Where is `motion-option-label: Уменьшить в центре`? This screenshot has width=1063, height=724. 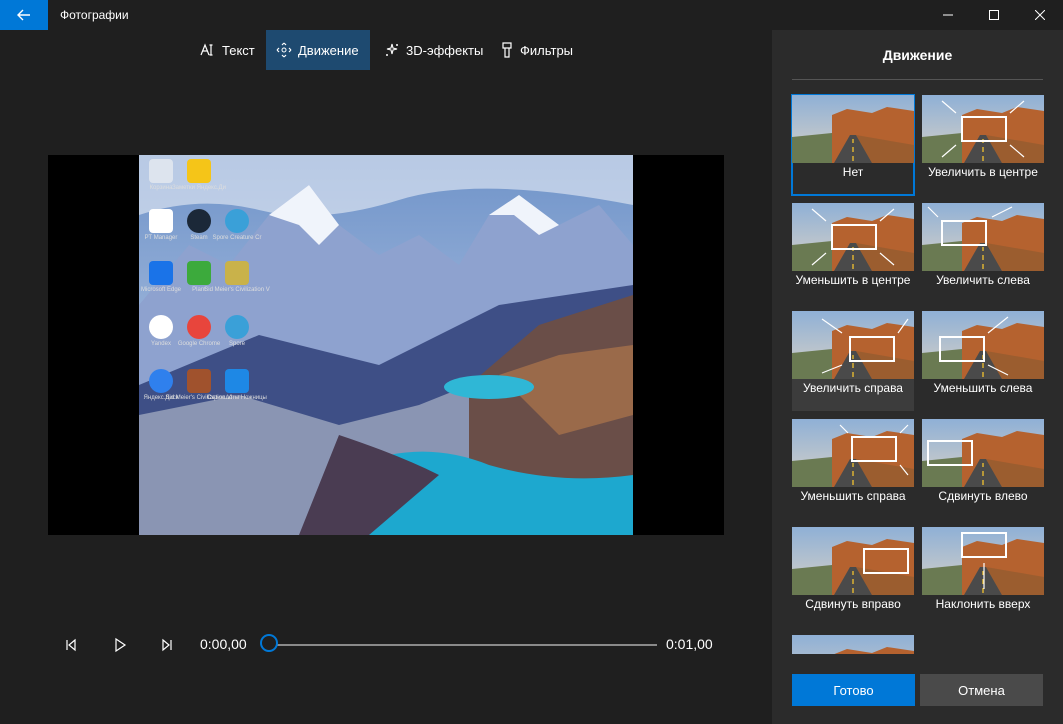
motion-option-label: Уменьшить в центре is located at coordinates (853, 280).